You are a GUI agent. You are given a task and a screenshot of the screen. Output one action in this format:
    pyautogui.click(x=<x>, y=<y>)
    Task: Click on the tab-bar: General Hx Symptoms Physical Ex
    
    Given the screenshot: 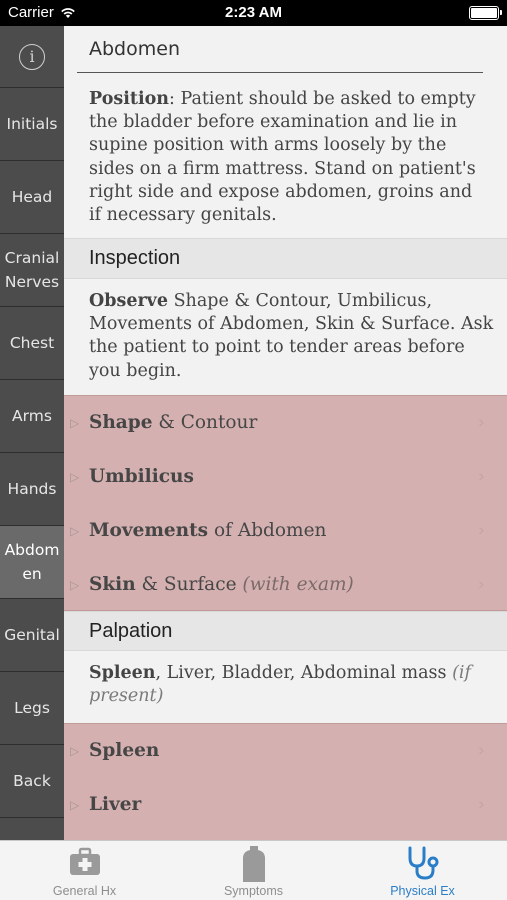 What is the action you would take?
    pyautogui.click(x=253, y=870)
    